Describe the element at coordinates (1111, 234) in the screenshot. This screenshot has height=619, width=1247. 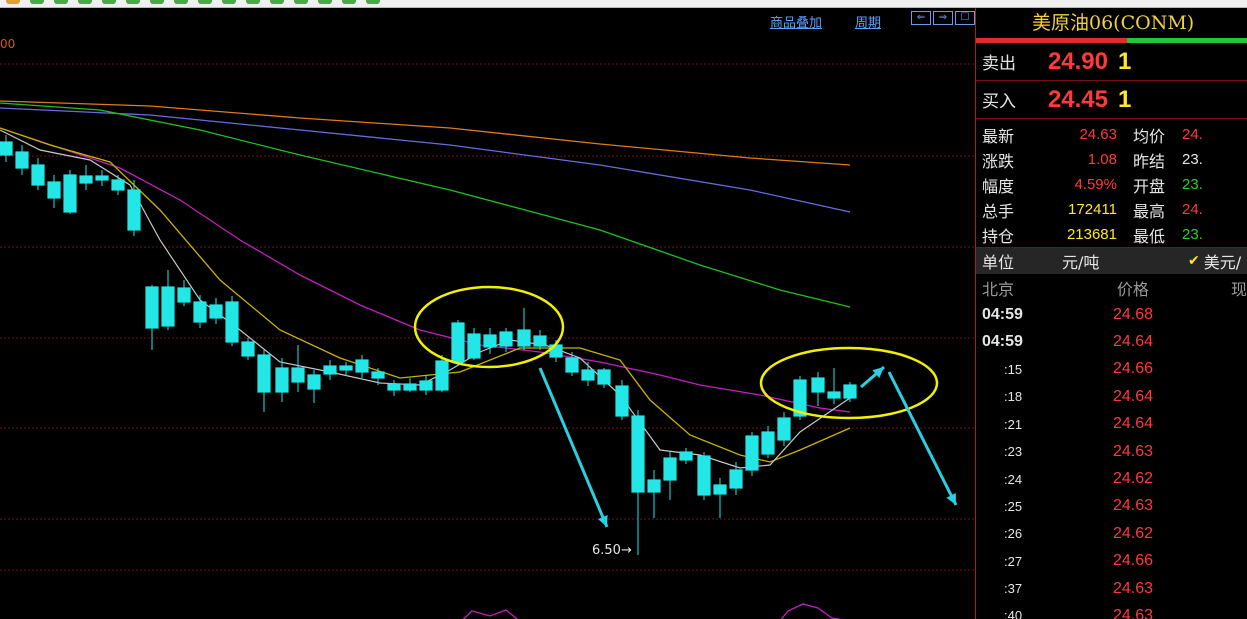
I see `stat-row: 持仓 213681 最低 23.` at that location.